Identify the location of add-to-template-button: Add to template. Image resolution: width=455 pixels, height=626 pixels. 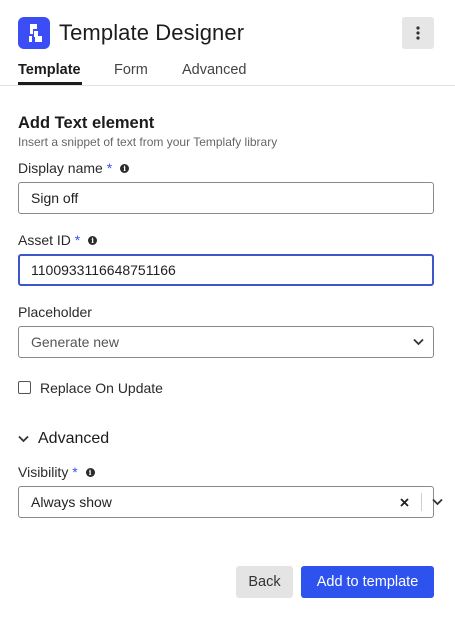
(367, 582).